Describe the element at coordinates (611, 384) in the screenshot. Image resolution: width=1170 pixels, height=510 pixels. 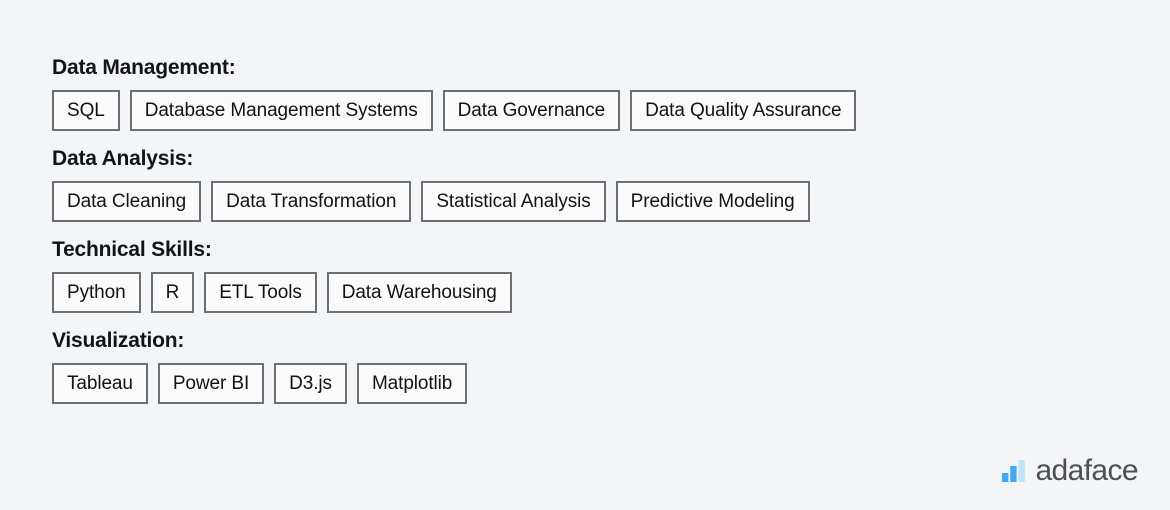
I see `tag-row: Tableau Power BI D3.js Matplotlib` at that location.